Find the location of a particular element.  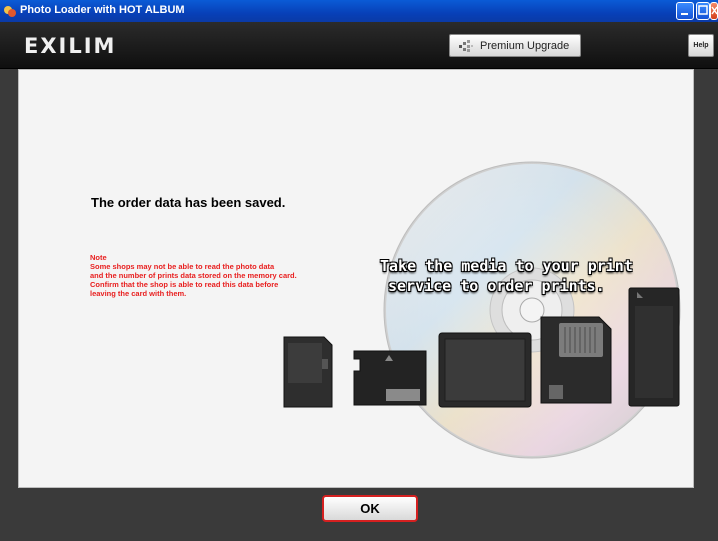

take-media-line: Take the media to your print is located at coordinates (506, 266).